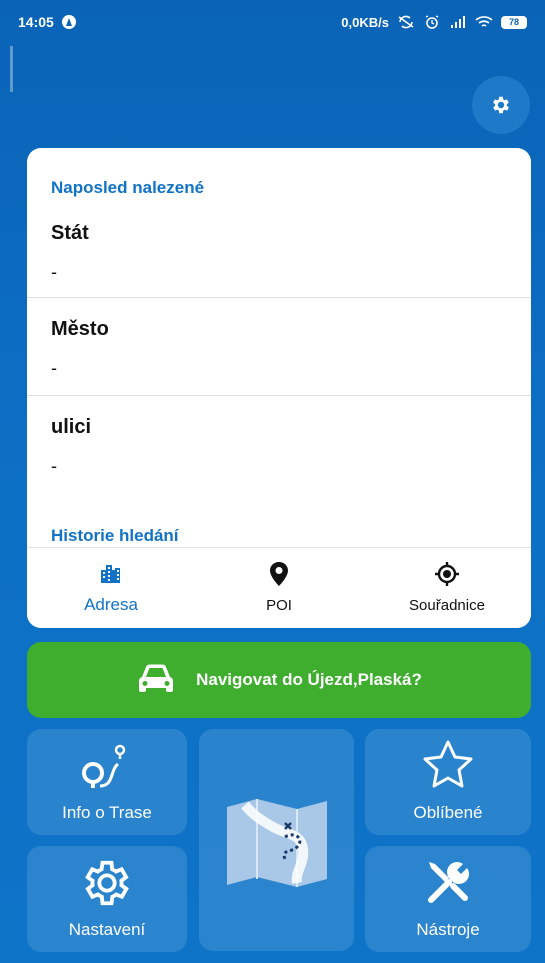 This screenshot has height=963, width=545. I want to click on tools-icon, so click(448, 882).